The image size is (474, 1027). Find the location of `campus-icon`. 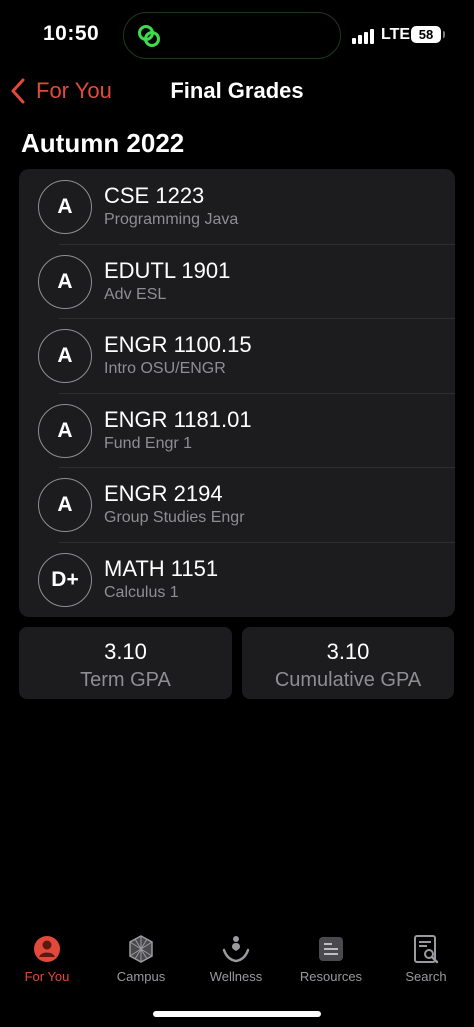

campus-icon is located at coordinates (141, 949).